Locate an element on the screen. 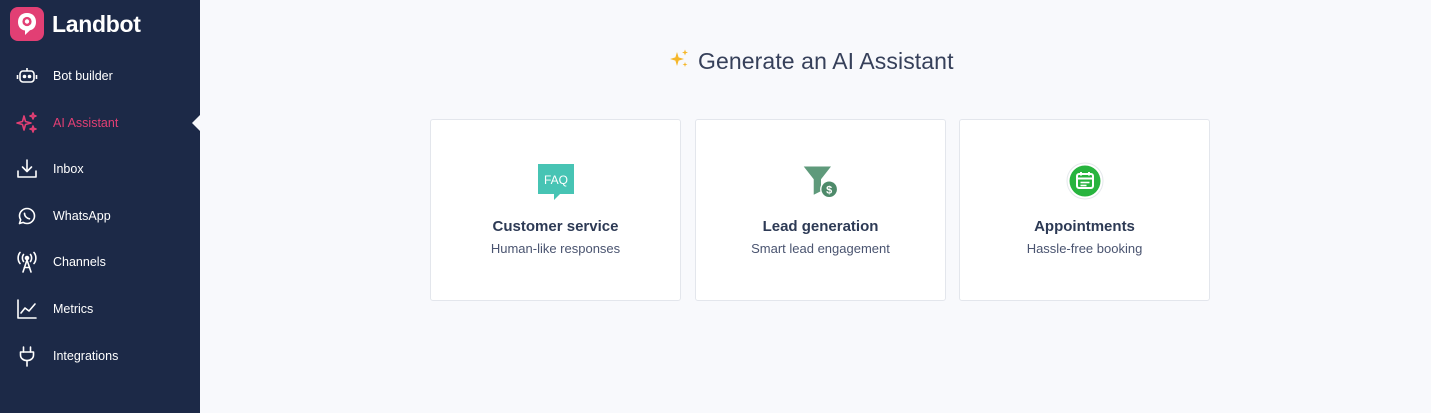 This screenshot has width=1431, height=413. sidebar-item-bot-builder: Bot builder is located at coordinates (100, 76).